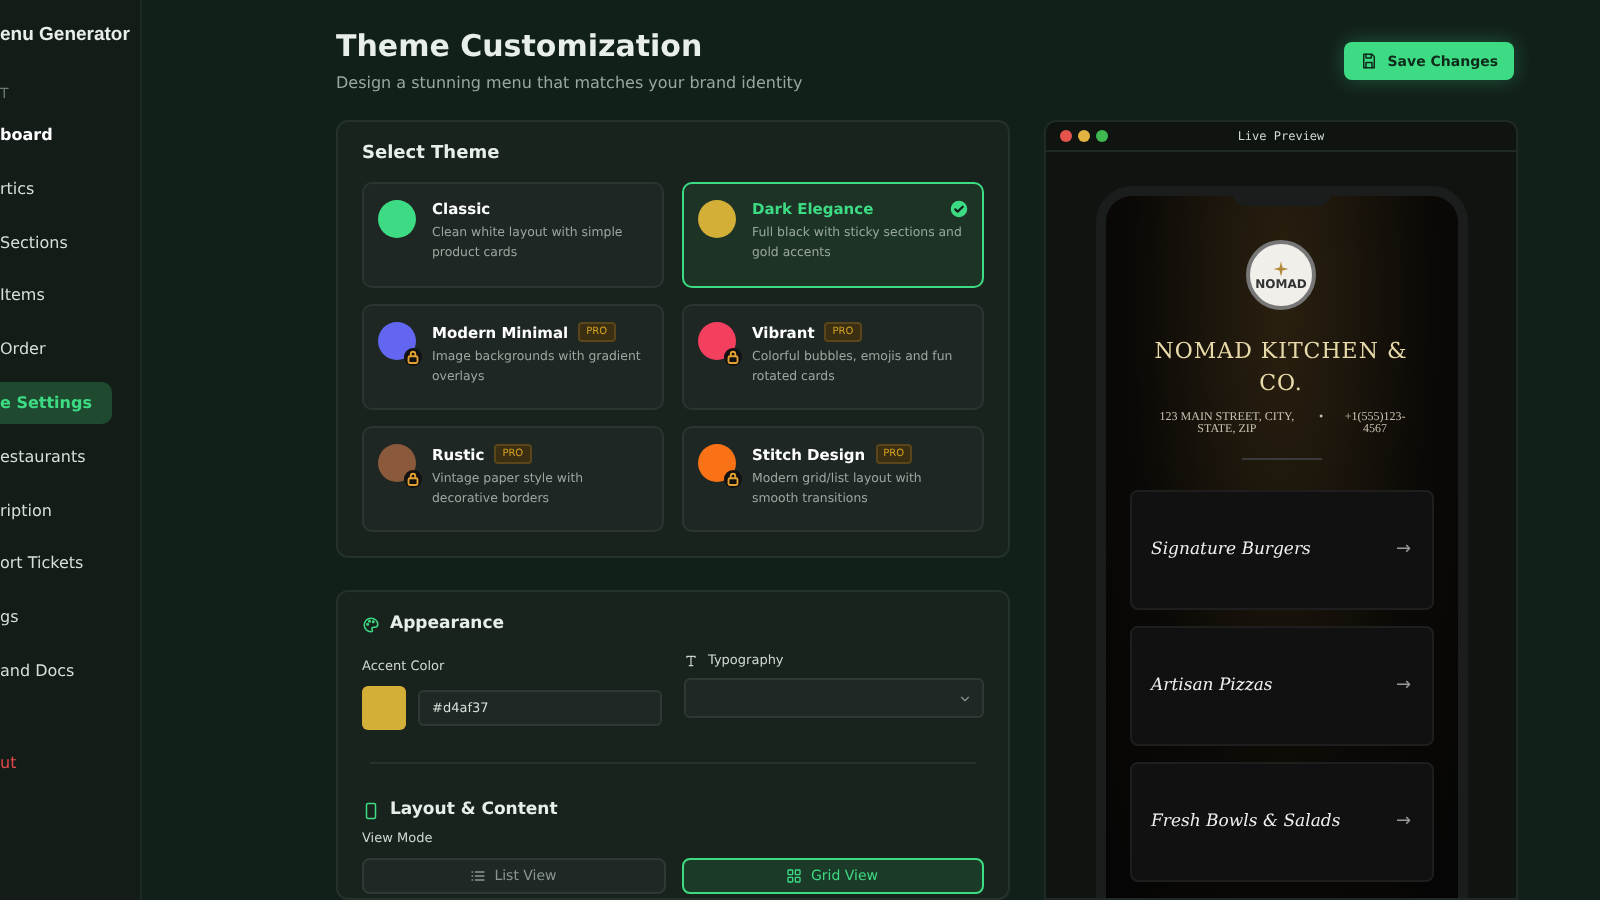  I want to click on text-icon, so click(691, 660).